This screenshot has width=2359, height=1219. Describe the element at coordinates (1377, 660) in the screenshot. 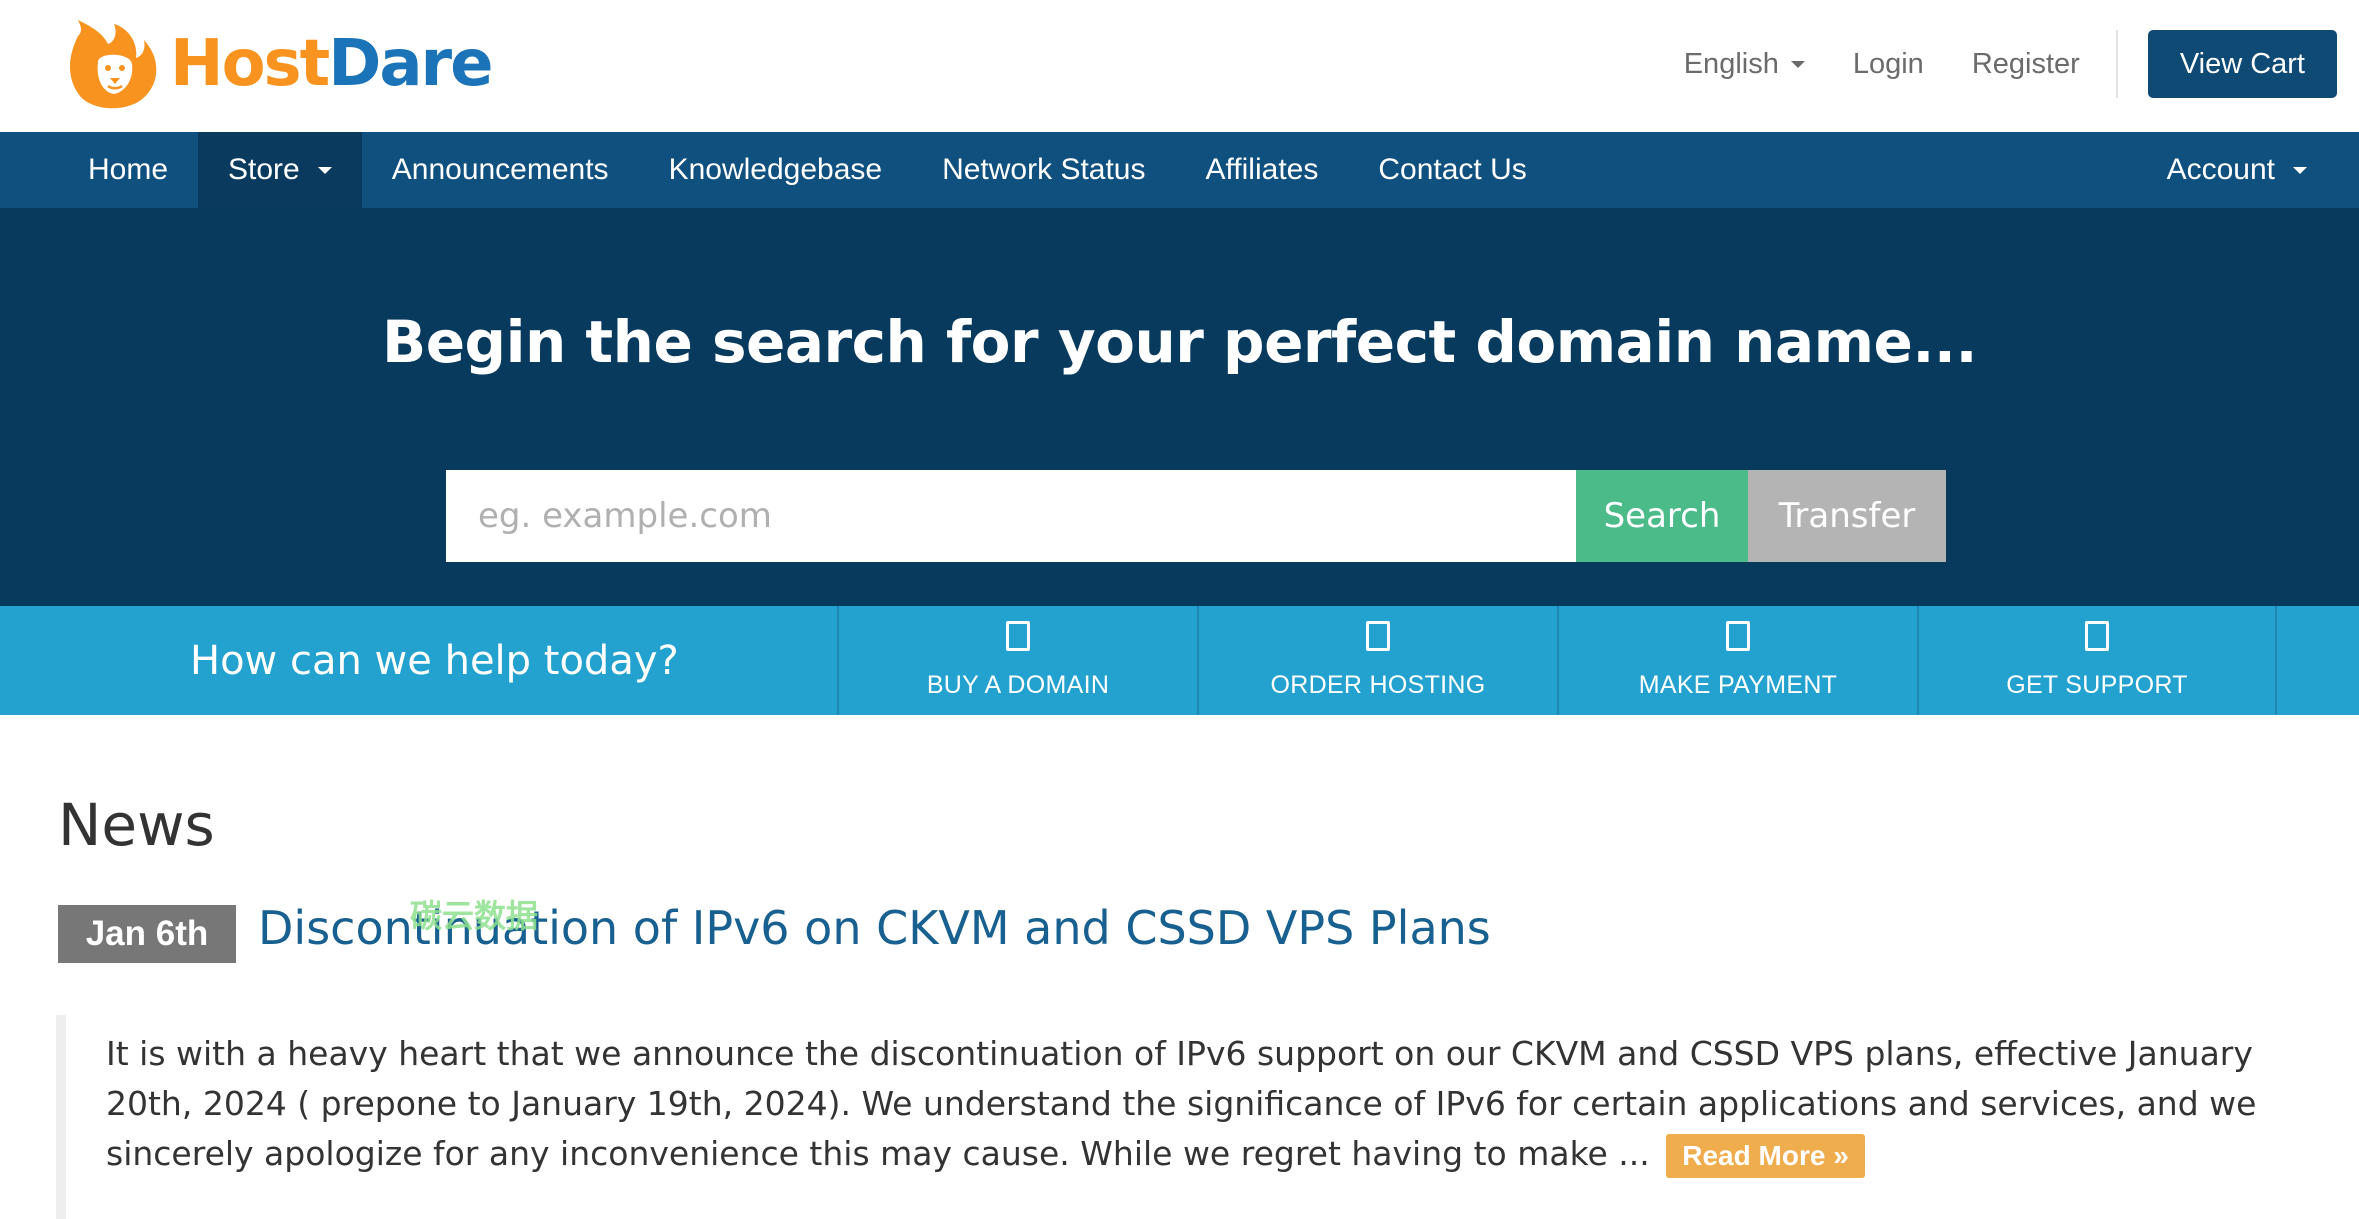

I see `help-order-hosting: ORDER HOSTING` at that location.